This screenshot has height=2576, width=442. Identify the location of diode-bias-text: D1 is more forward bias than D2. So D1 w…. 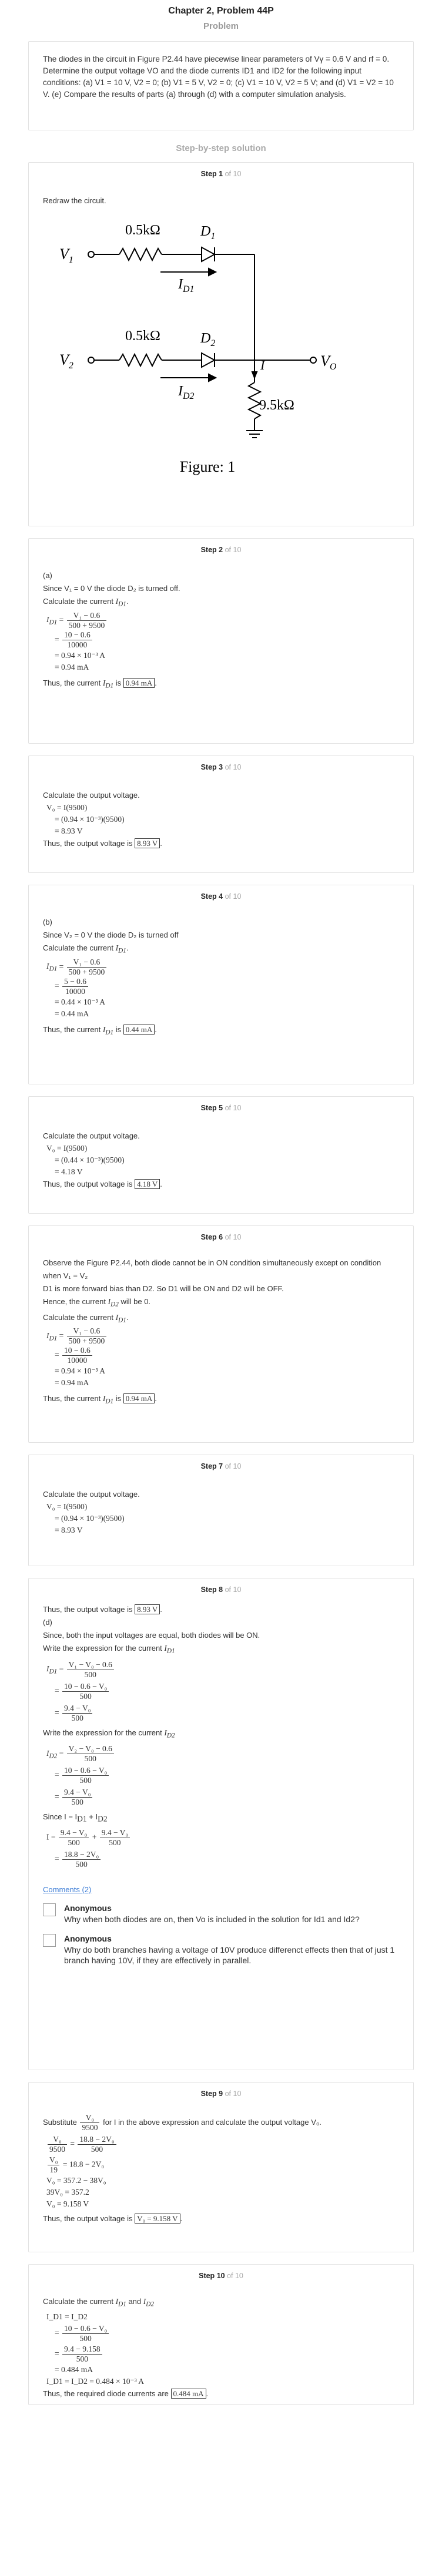
(163, 1288).